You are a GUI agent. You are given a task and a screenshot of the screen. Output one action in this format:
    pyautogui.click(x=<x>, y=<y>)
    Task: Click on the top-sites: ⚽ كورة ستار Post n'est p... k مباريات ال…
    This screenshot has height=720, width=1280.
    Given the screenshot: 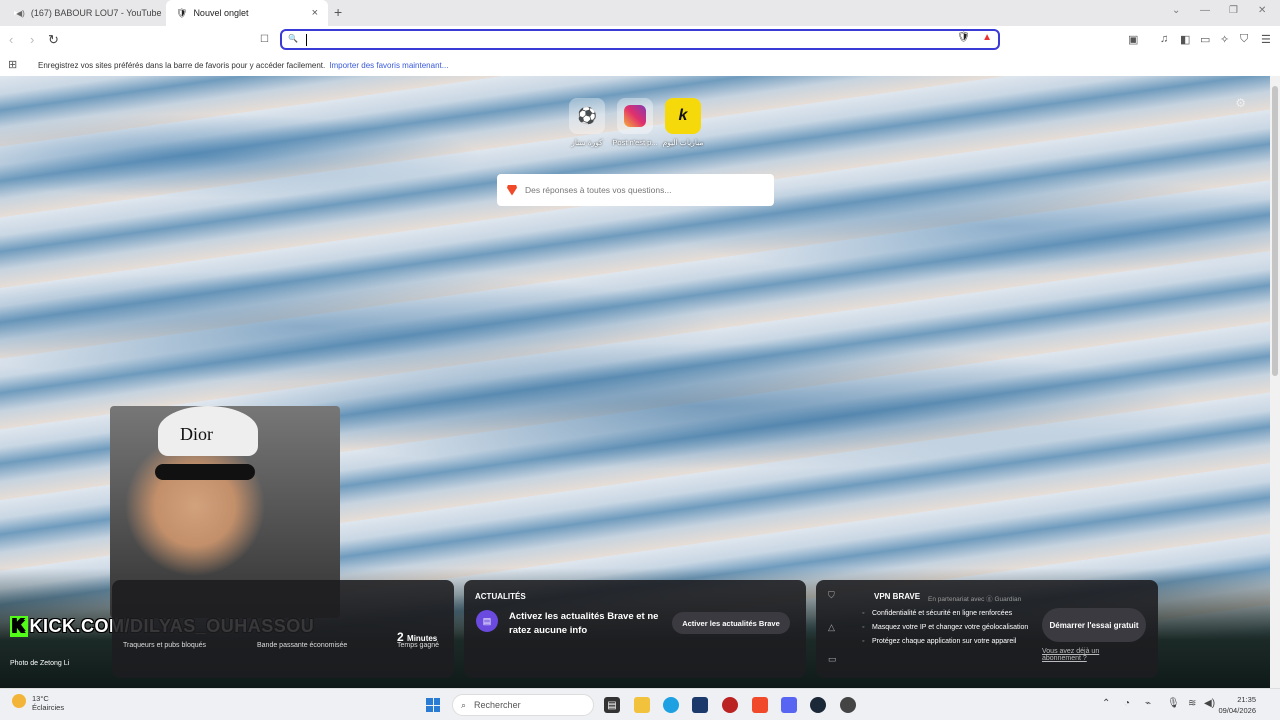 What is the action you would take?
    pyautogui.click(x=636, y=122)
    